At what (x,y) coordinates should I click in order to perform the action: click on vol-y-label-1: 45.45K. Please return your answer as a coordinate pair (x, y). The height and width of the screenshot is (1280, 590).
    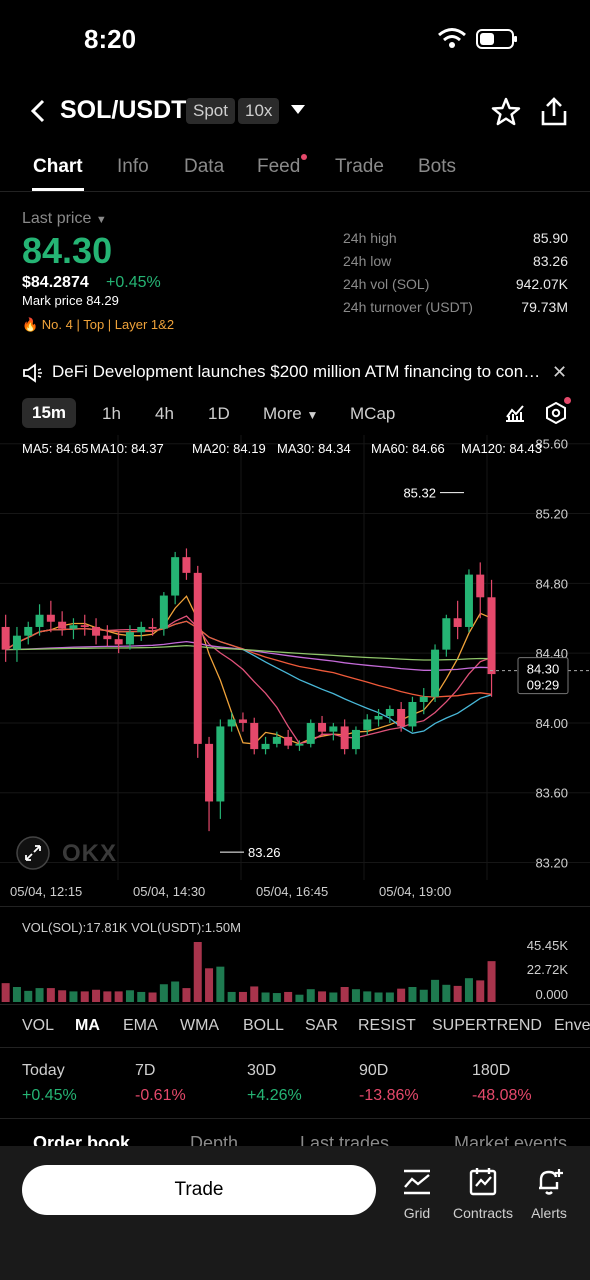
    Looking at the image, I should click on (548, 945).